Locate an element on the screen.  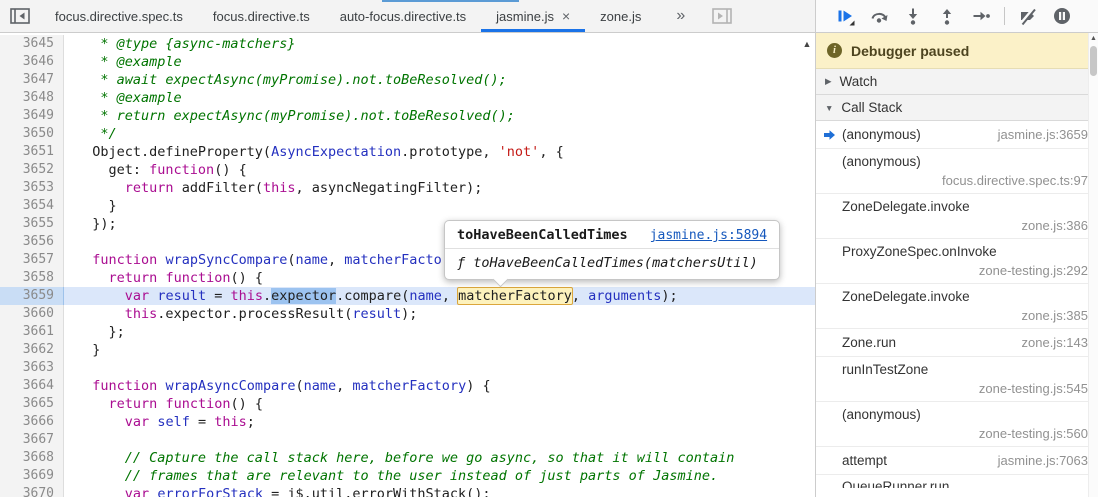
frame-location: jasmine.js:7063 is located at coordinates (1042, 460).